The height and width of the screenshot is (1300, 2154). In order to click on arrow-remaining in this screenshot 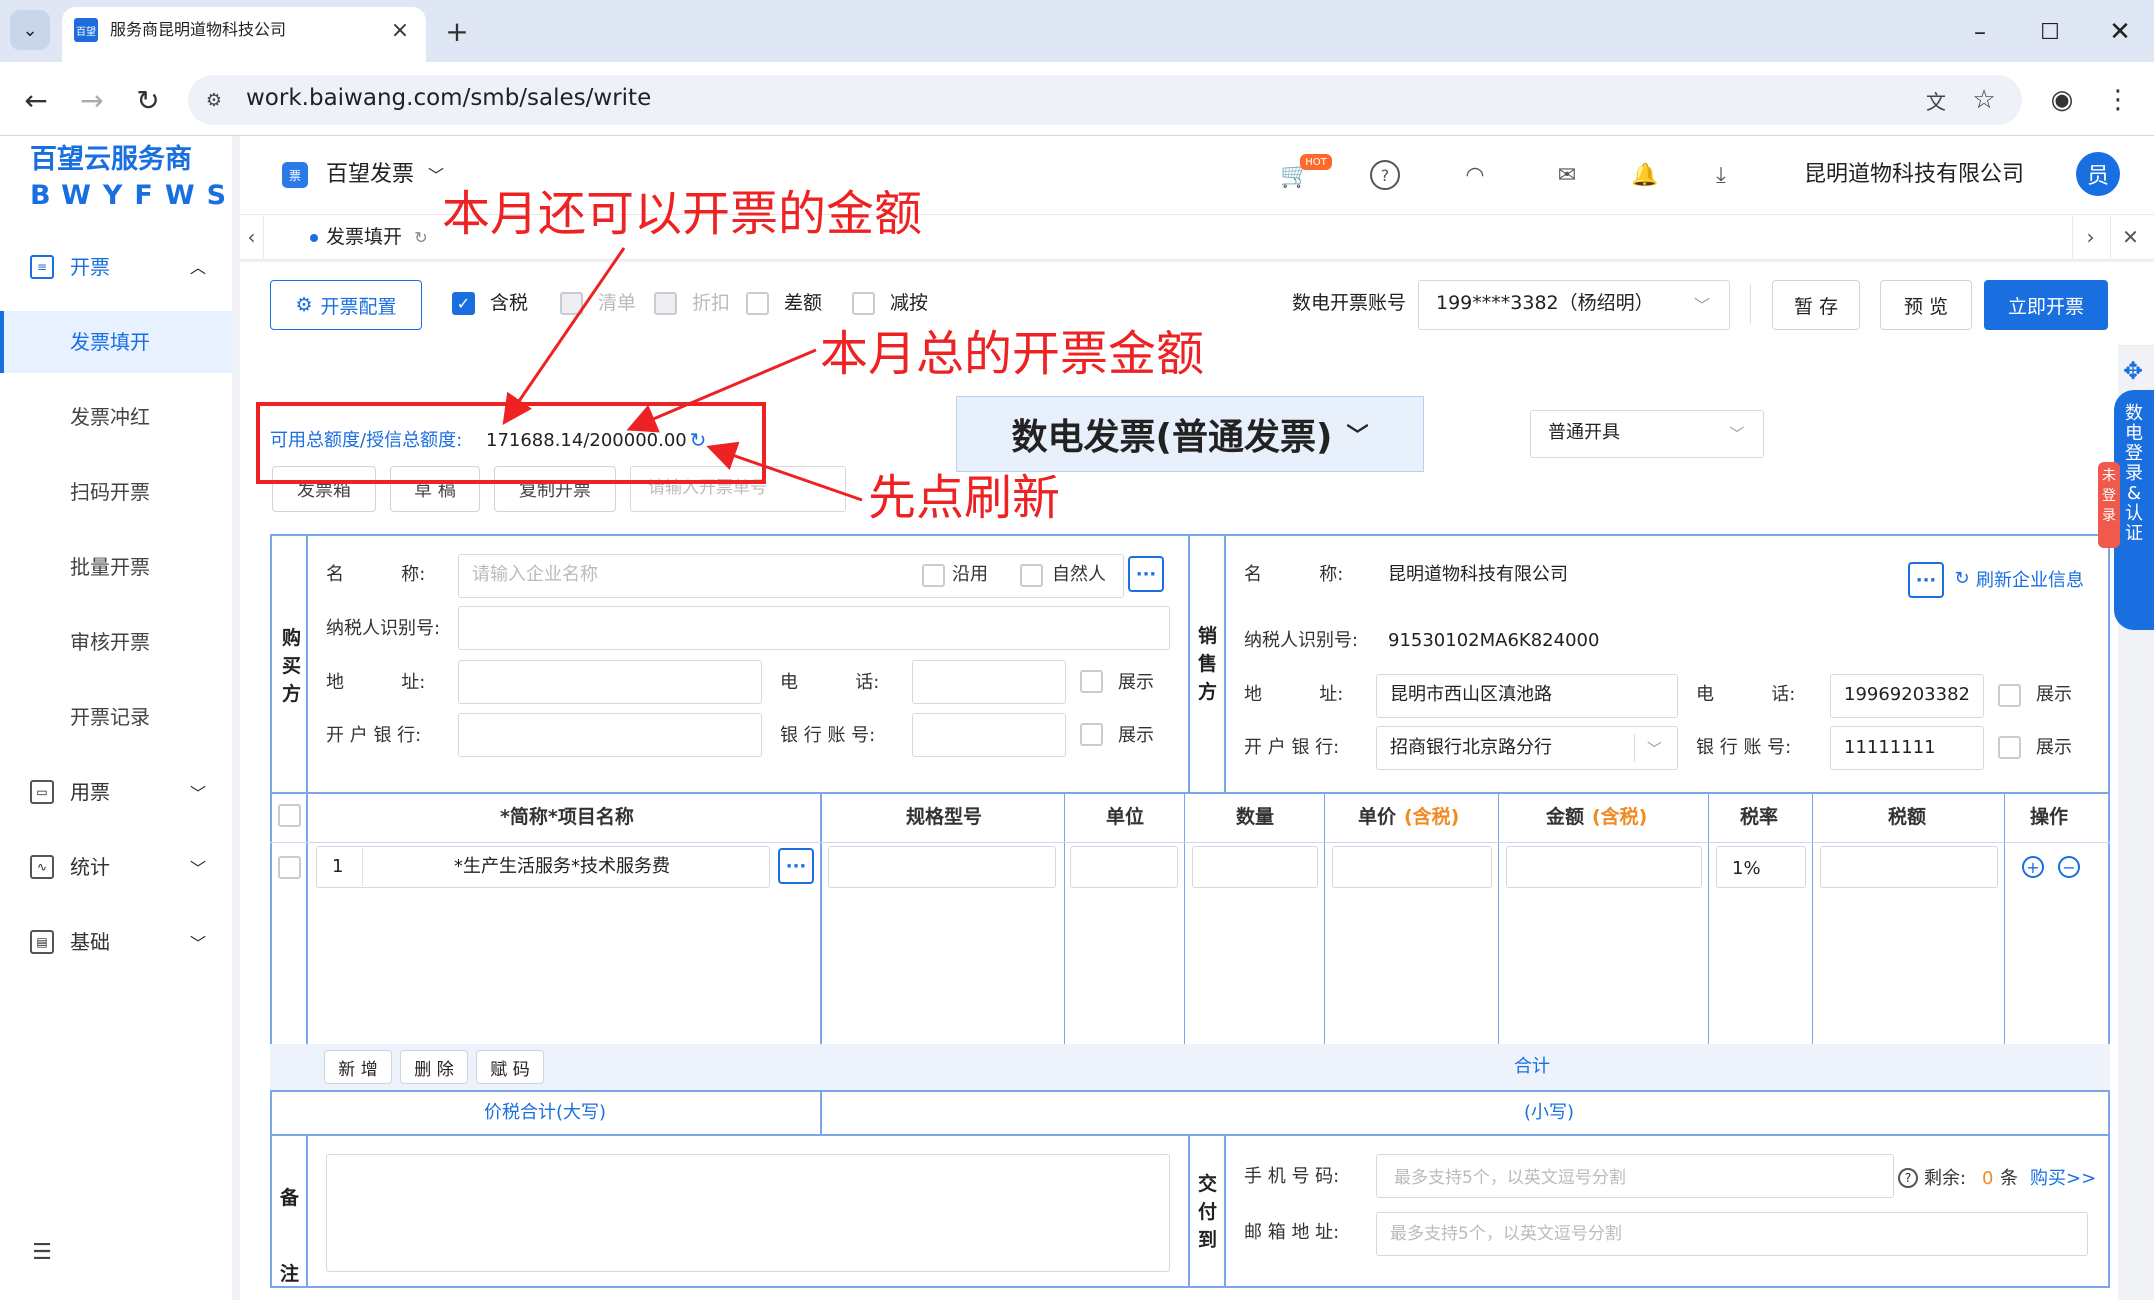, I will do `click(564, 336)`.